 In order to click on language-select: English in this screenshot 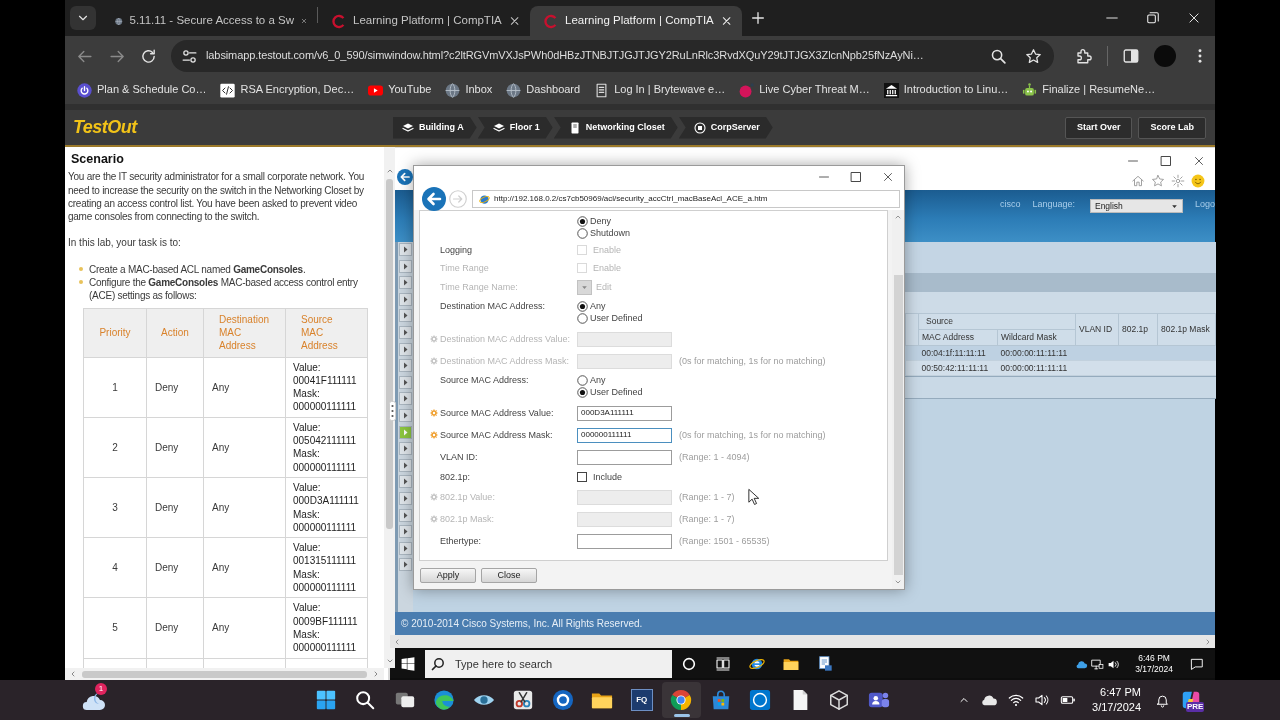, I will do `click(1136, 206)`.